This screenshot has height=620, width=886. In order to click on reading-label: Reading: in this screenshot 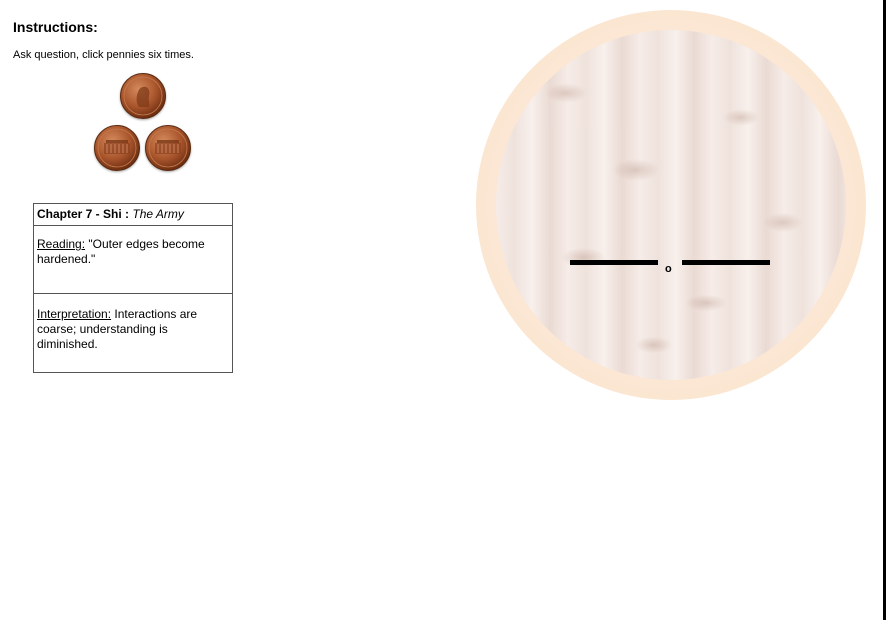, I will do `click(61, 244)`.